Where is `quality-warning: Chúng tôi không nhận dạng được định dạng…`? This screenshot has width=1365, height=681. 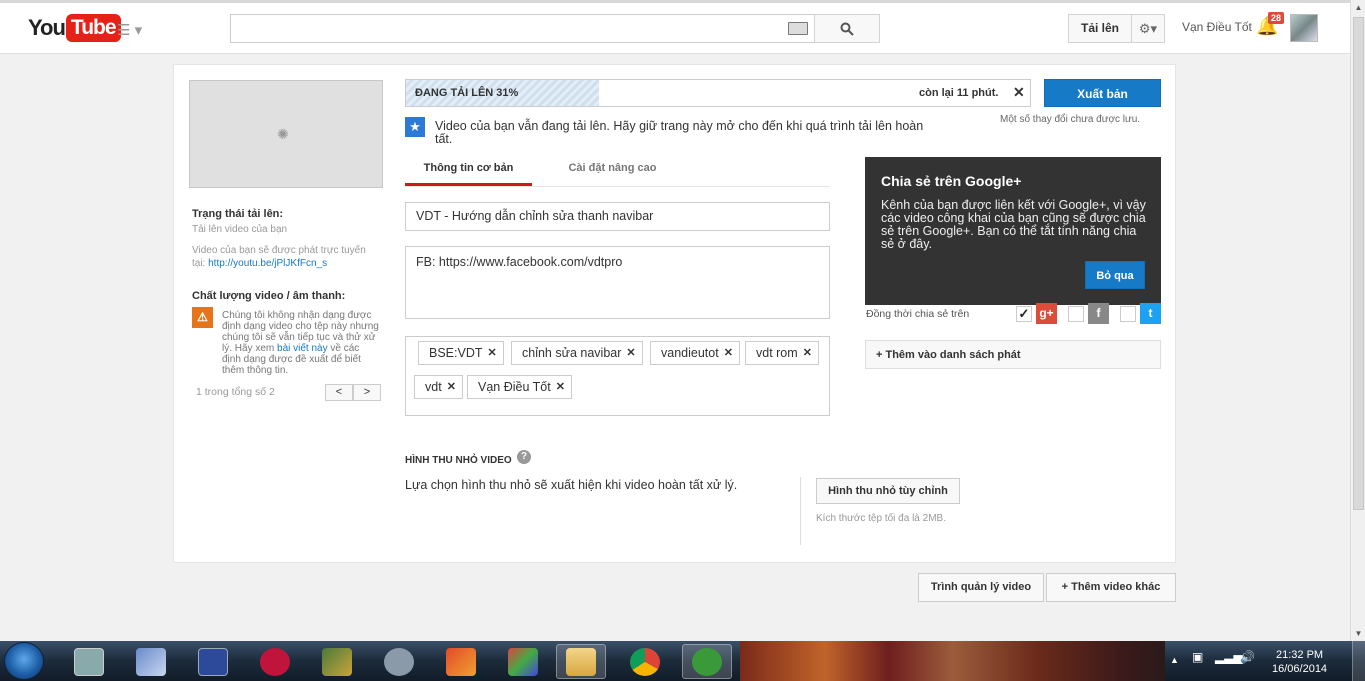
quality-warning: Chúng tôi không nhận dạng được định dạng… is located at coordinates (301, 343).